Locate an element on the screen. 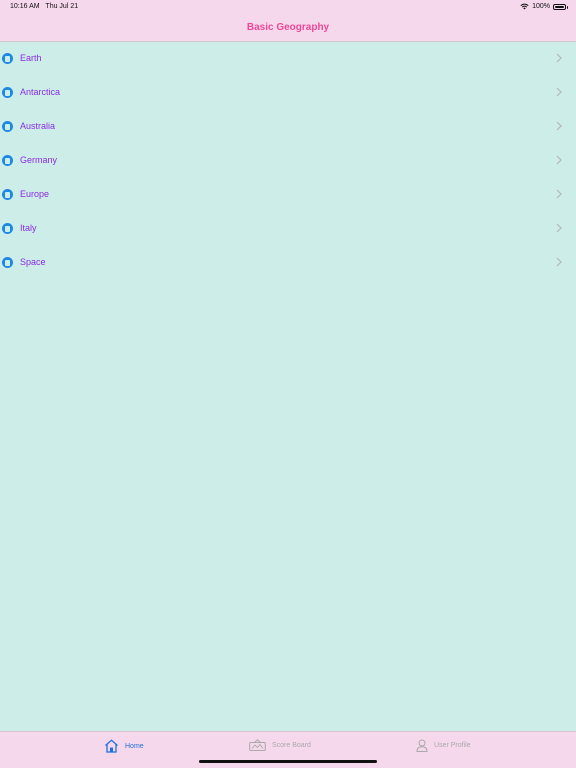 This screenshot has height=768, width=576. battery-percent: 100% is located at coordinates (541, 6).